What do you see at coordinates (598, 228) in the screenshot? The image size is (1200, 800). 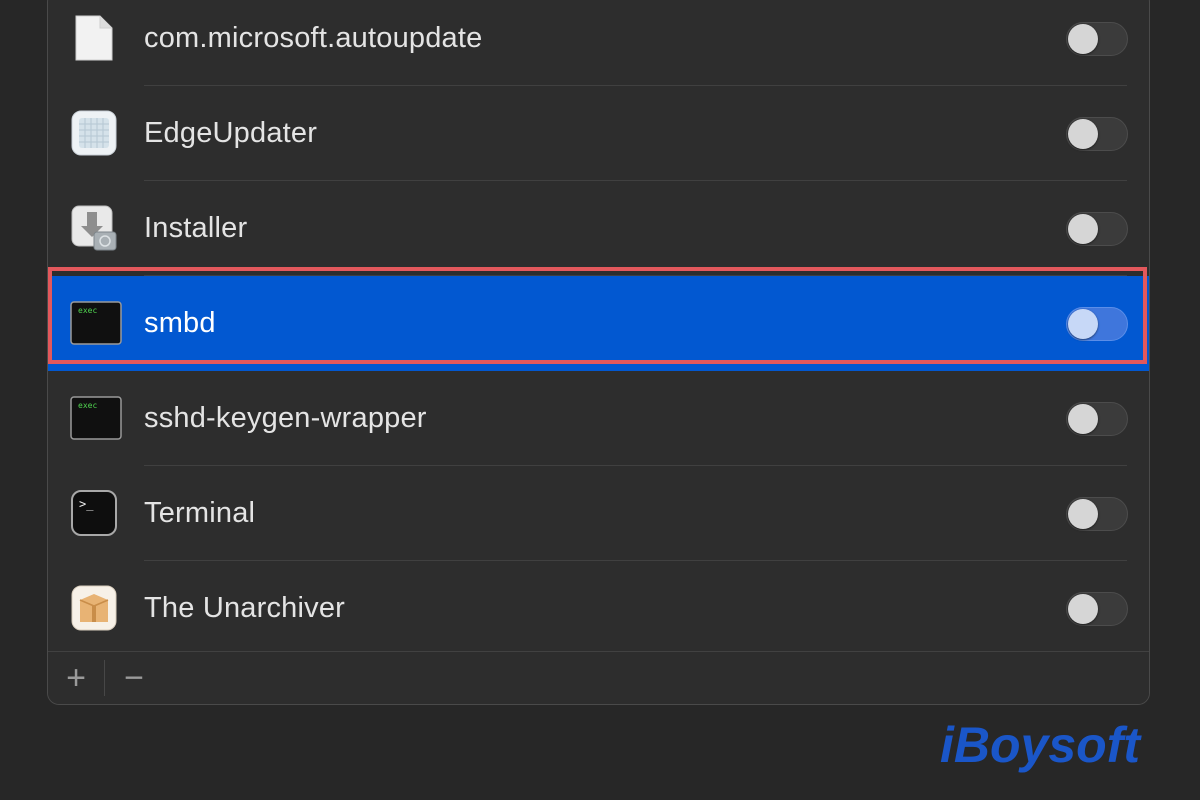 I see `list-item: Installer` at bounding box center [598, 228].